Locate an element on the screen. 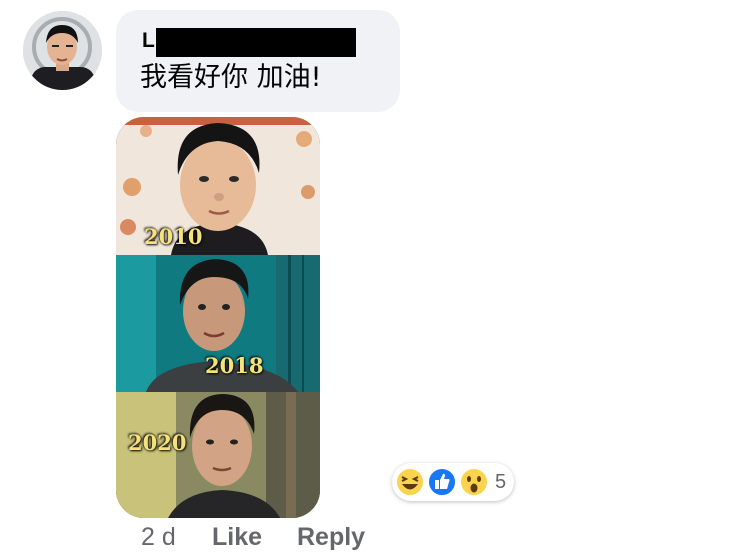 This screenshot has width=749, height=558. year-label-2018: 2018 is located at coordinates (234, 365).